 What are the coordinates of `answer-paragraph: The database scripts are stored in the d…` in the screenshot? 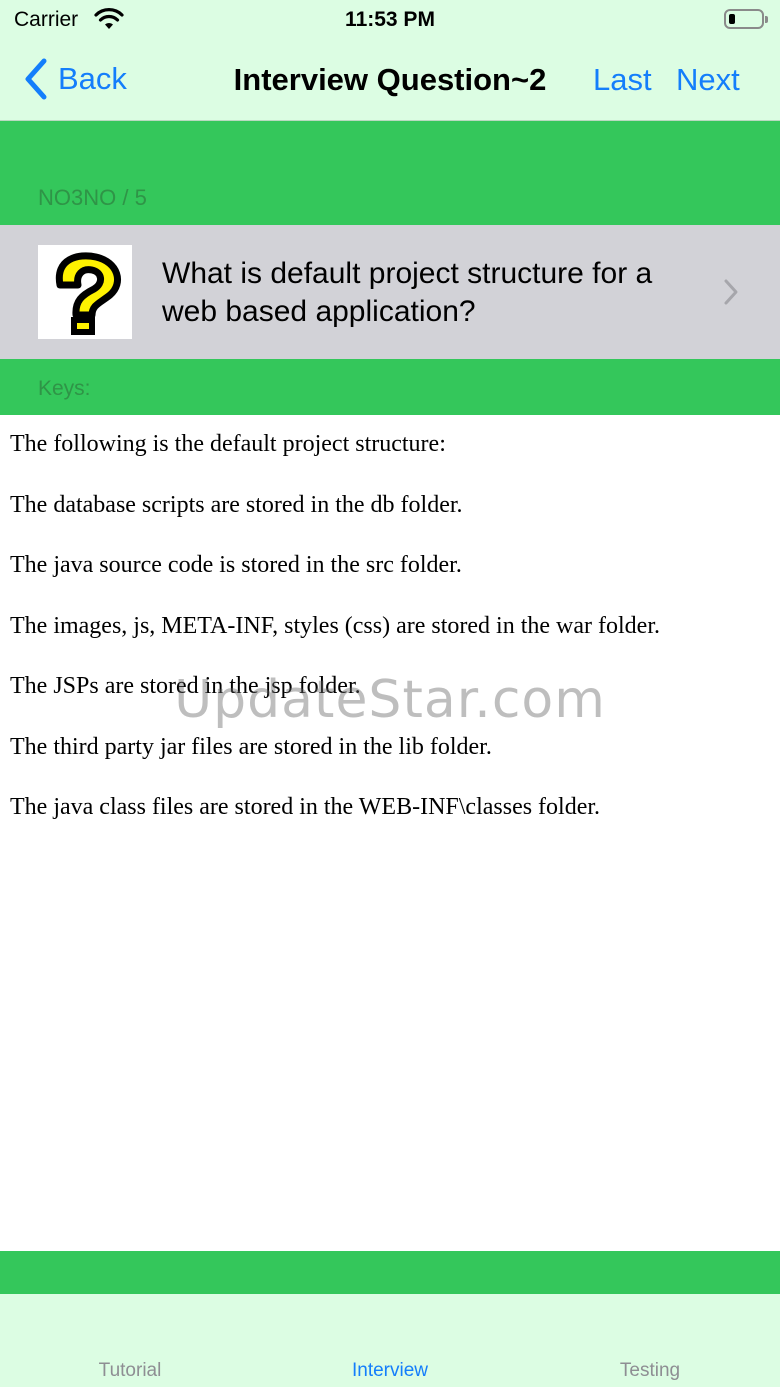 It's located at (236, 505).